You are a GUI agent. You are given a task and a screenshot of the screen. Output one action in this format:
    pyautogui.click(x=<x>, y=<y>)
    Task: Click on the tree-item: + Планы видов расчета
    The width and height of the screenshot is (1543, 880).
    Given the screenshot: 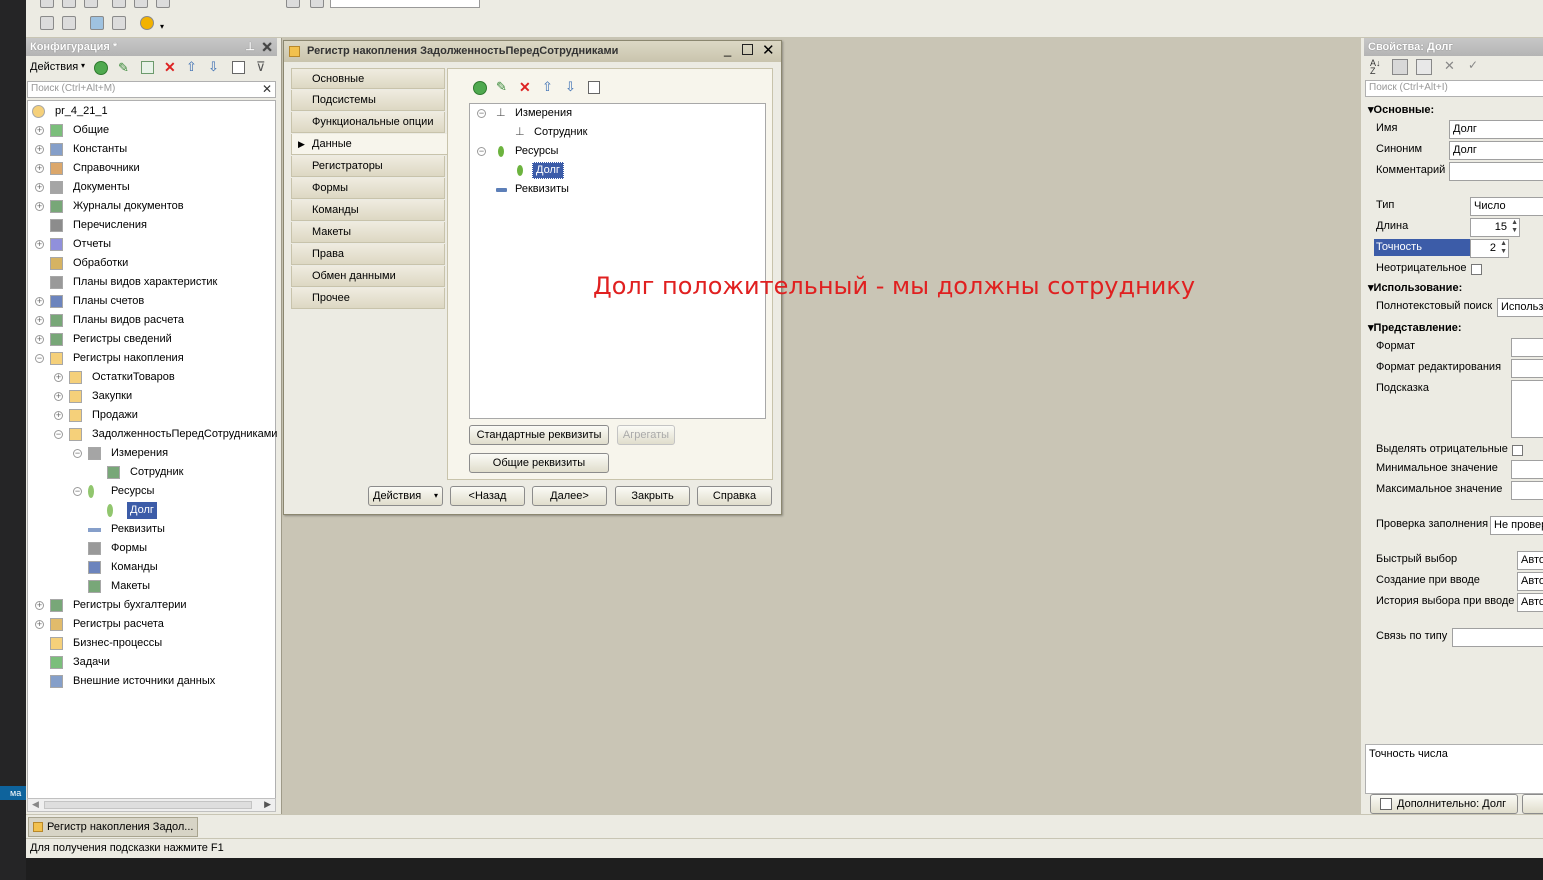 What is the action you would take?
    pyautogui.click(x=152, y=320)
    